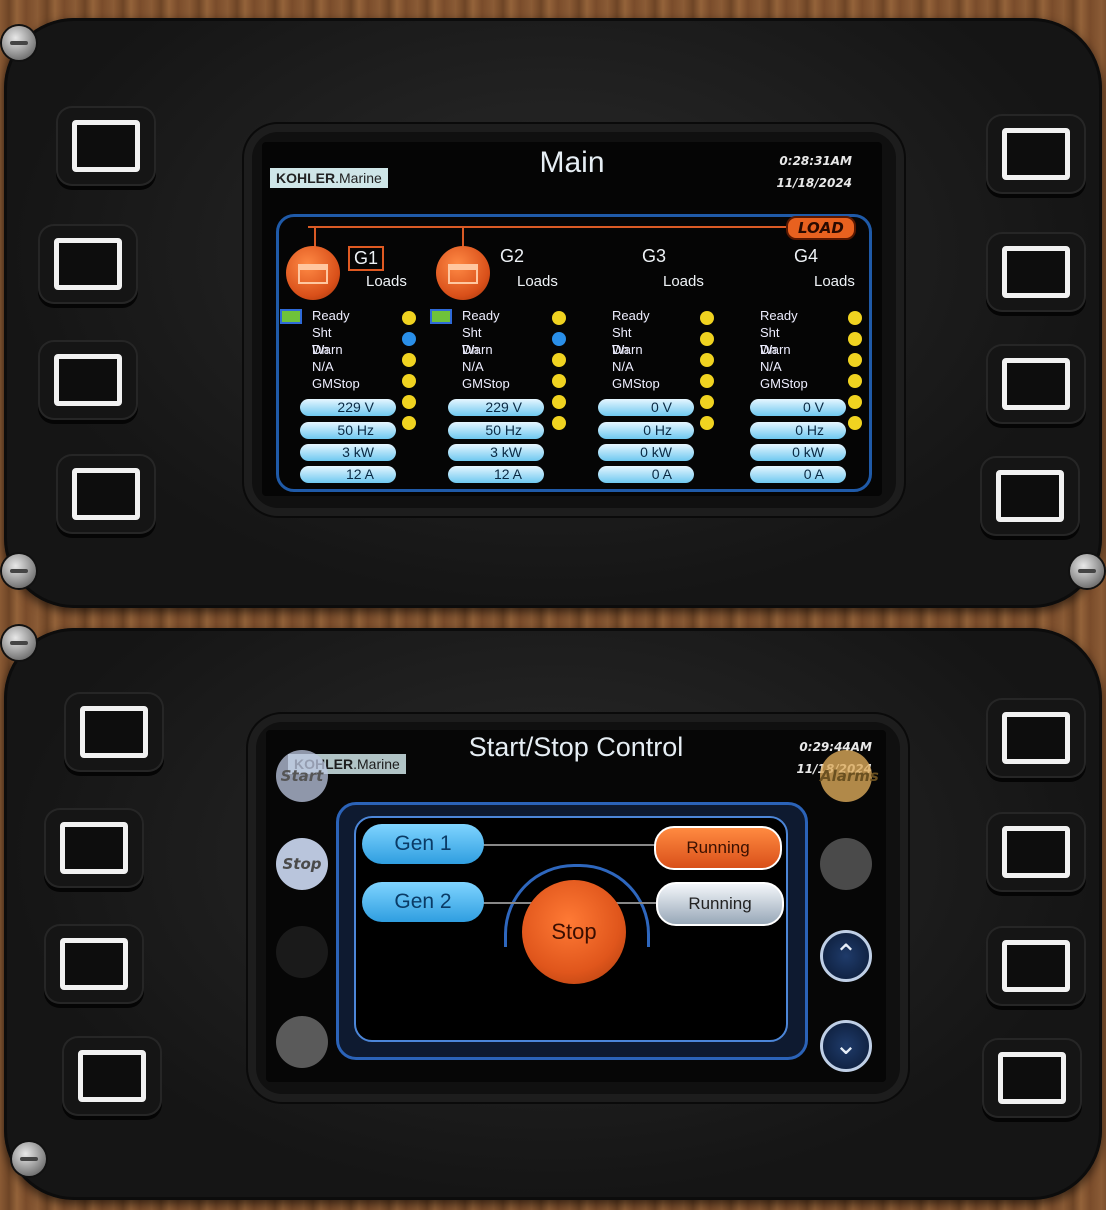 The height and width of the screenshot is (1210, 1106). What do you see at coordinates (846, 956) in the screenshot?
I see `chevron-up-icon: ⌃` at bounding box center [846, 956].